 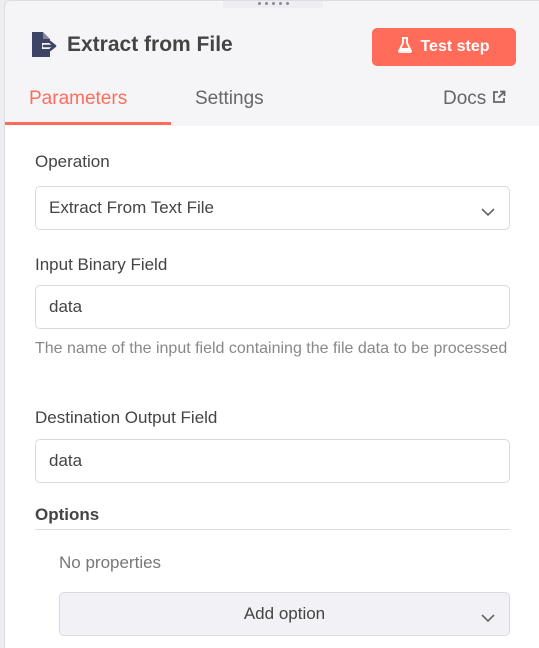 What do you see at coordinates (272, 529) in the screenshot?
I see `options-divider` at bounding box center [272, 529].